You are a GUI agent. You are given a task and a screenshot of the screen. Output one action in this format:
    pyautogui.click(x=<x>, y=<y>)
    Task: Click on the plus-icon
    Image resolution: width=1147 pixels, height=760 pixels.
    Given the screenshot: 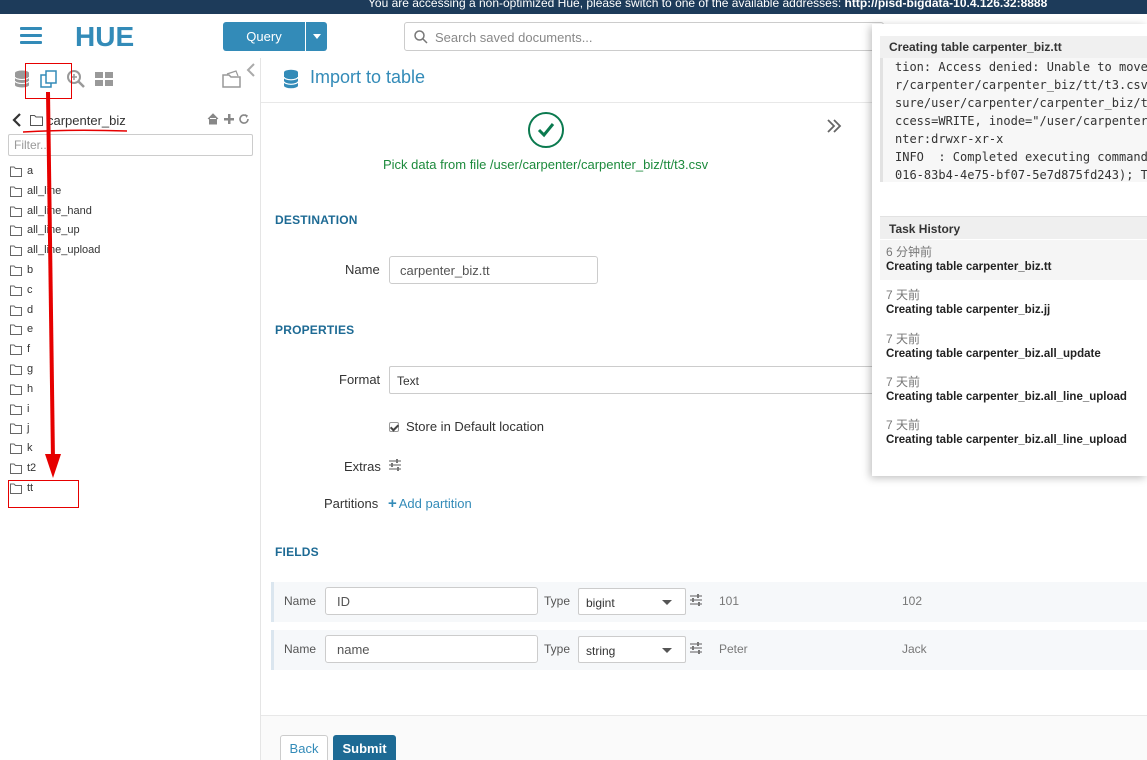 What is the action you would take?
    pyautogui.click(x=229, y=119)
    